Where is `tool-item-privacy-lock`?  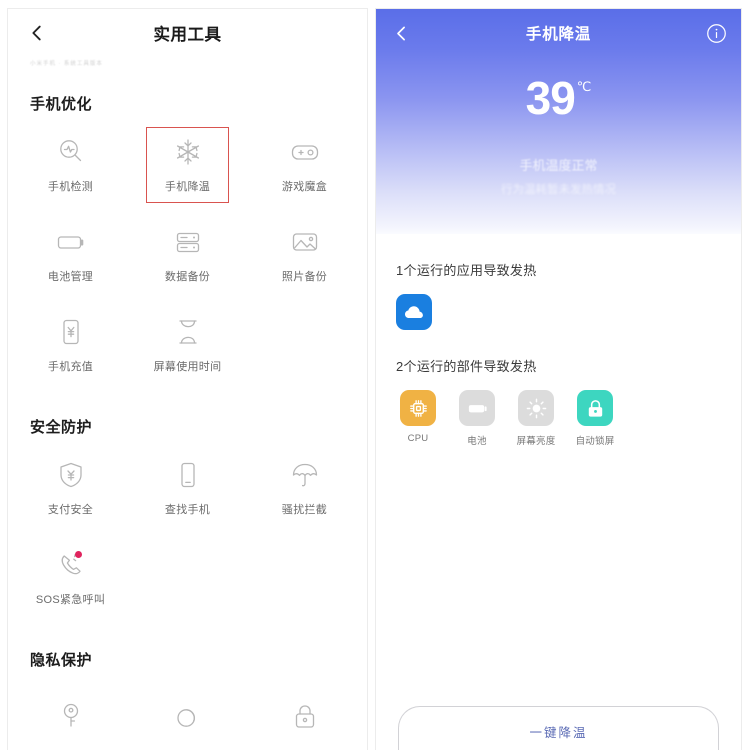
tool-item-privacy-lock is located at coordinates (304, 713).